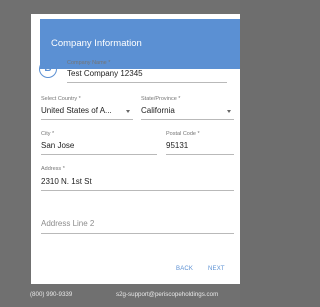 The image size is (320, 307). I want to click on postal-code-label: Postal Code *, so click(183, 134).